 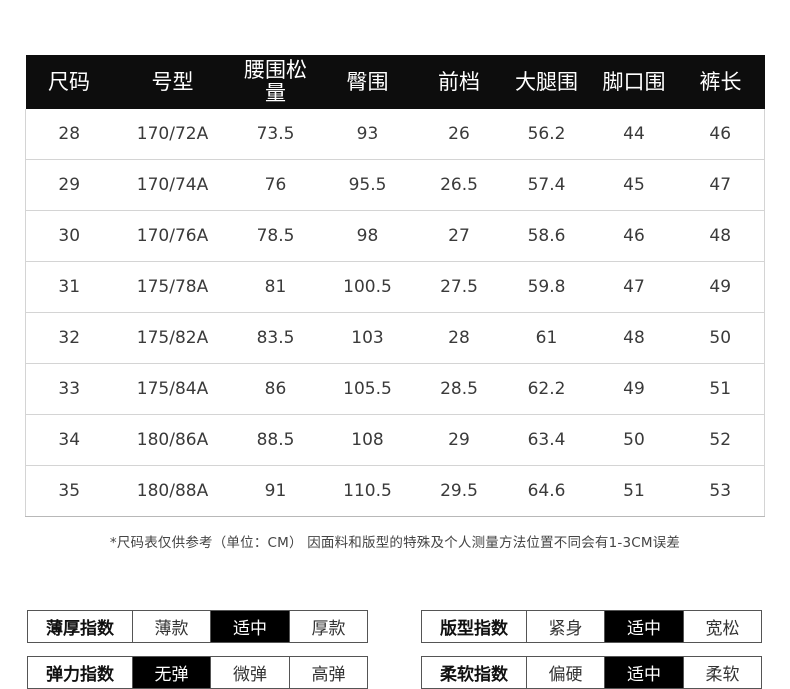 I want to click on table-cell: 73.5, so click(x=275, y=134).